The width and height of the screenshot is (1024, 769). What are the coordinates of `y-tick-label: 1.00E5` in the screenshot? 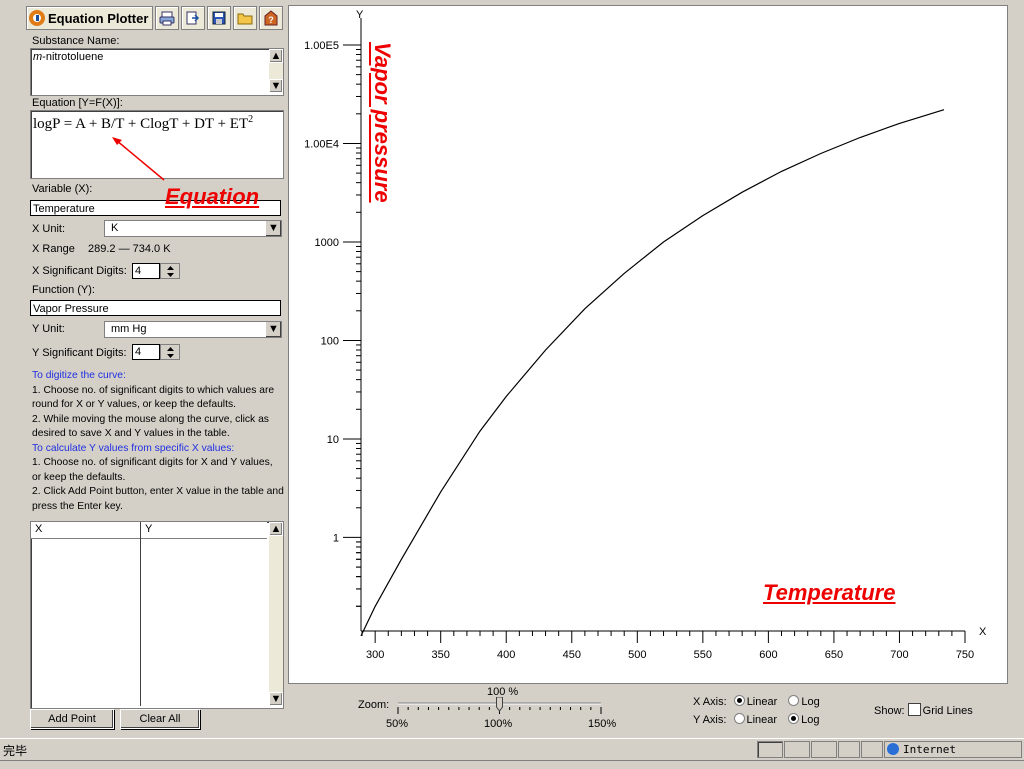 It's located at (321, 46).